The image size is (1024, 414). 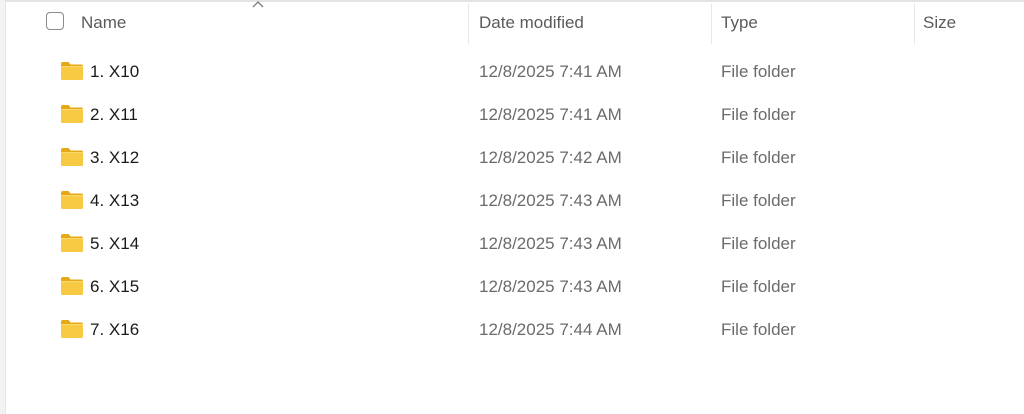 I want to click on column-header-name: Name, so click(x=274, y=23).